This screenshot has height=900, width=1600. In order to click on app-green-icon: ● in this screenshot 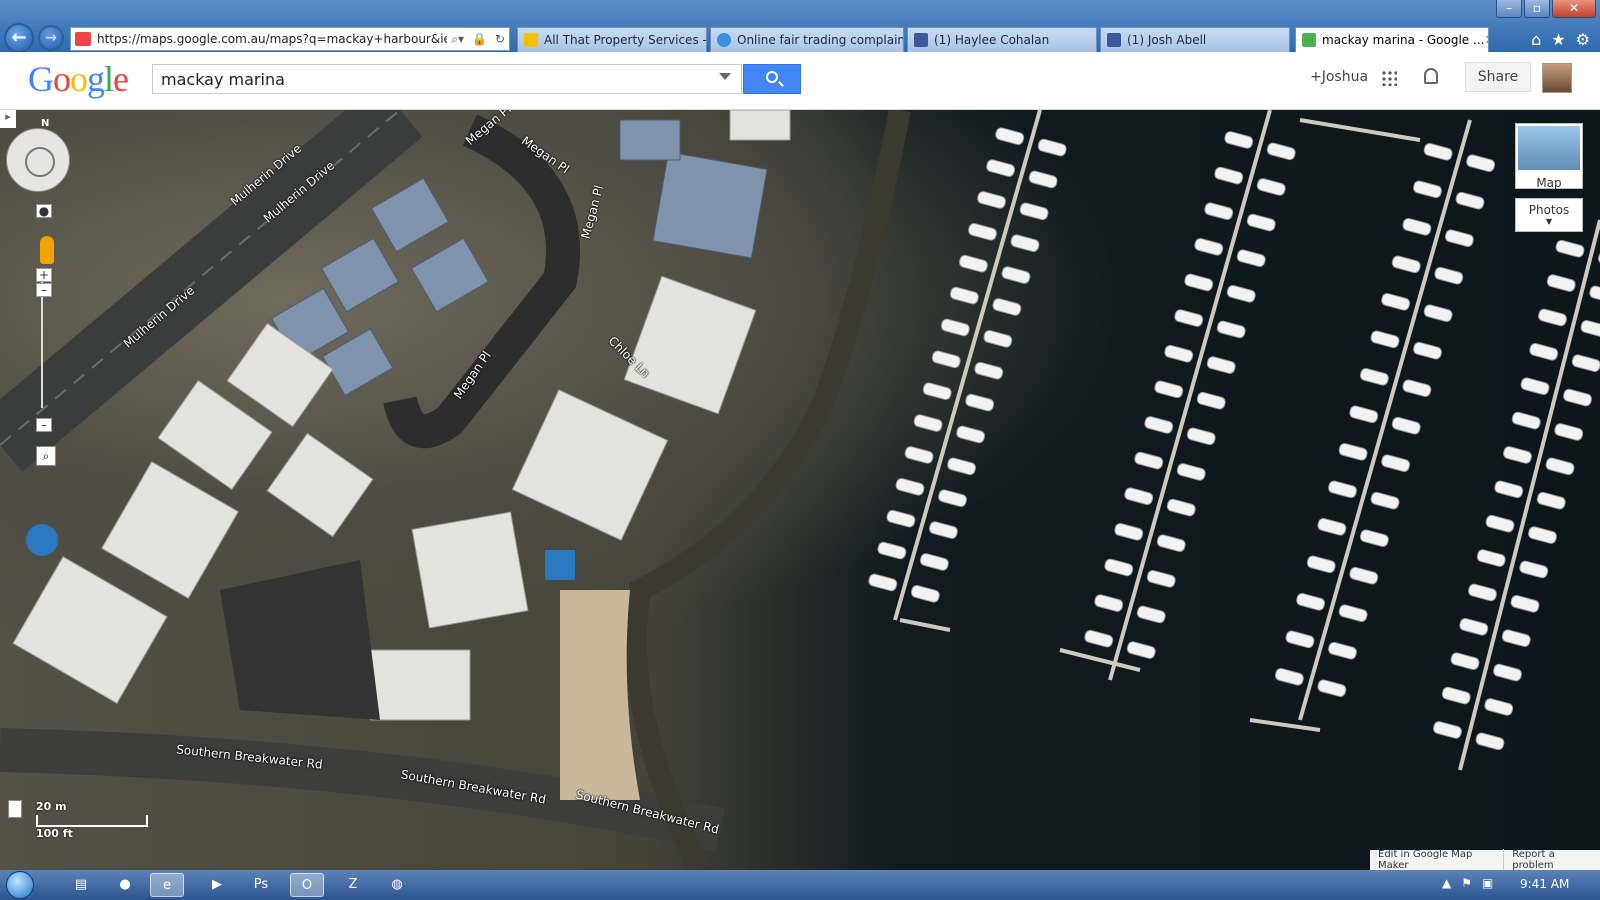, I will do `click(125, 885)`.